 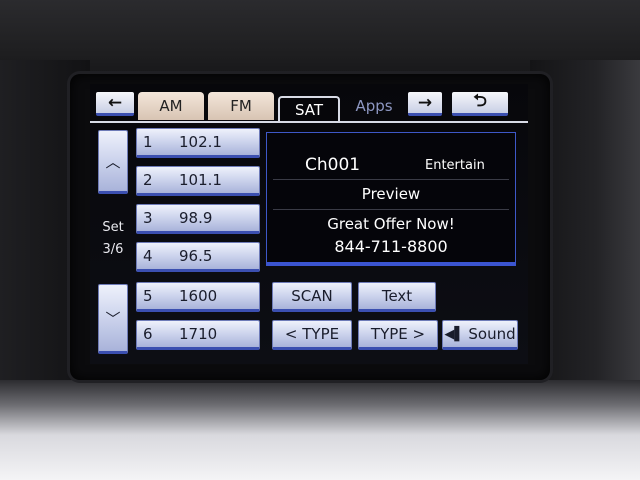 I want to click on preset-2-button: 2 101.1, so click(x=198, y=181).